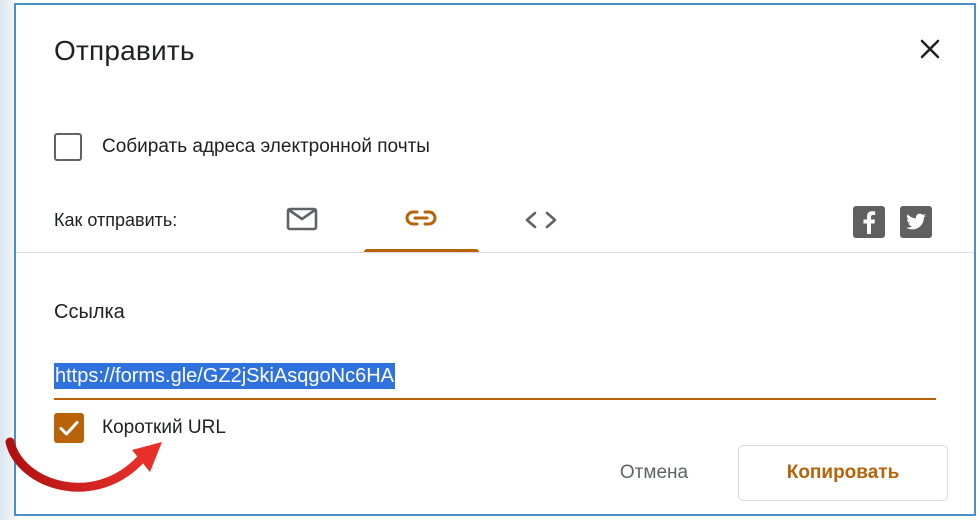 The image size is (980, 520). I want to click on share-twitter-button, so click(916, 222).